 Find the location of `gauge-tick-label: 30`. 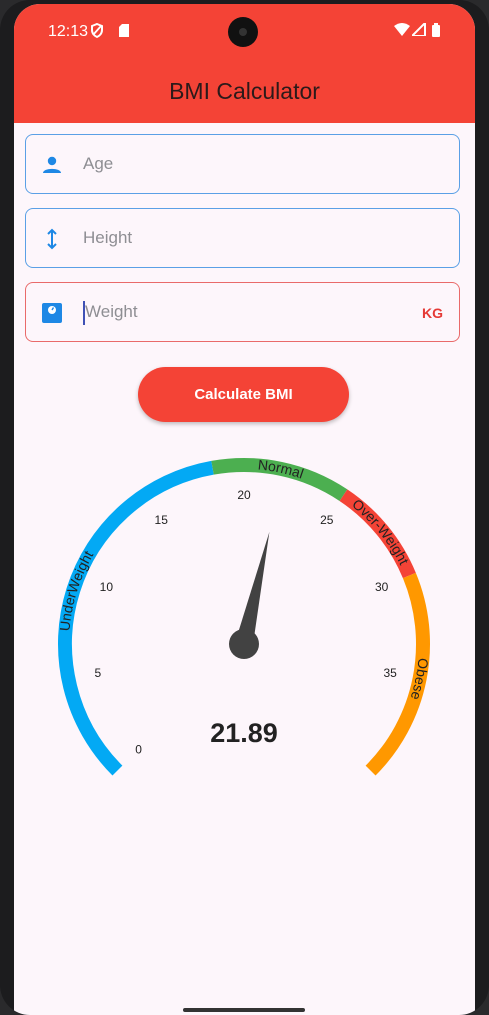

gauge-tick-label: 30 is located at coordinates (382, 587).